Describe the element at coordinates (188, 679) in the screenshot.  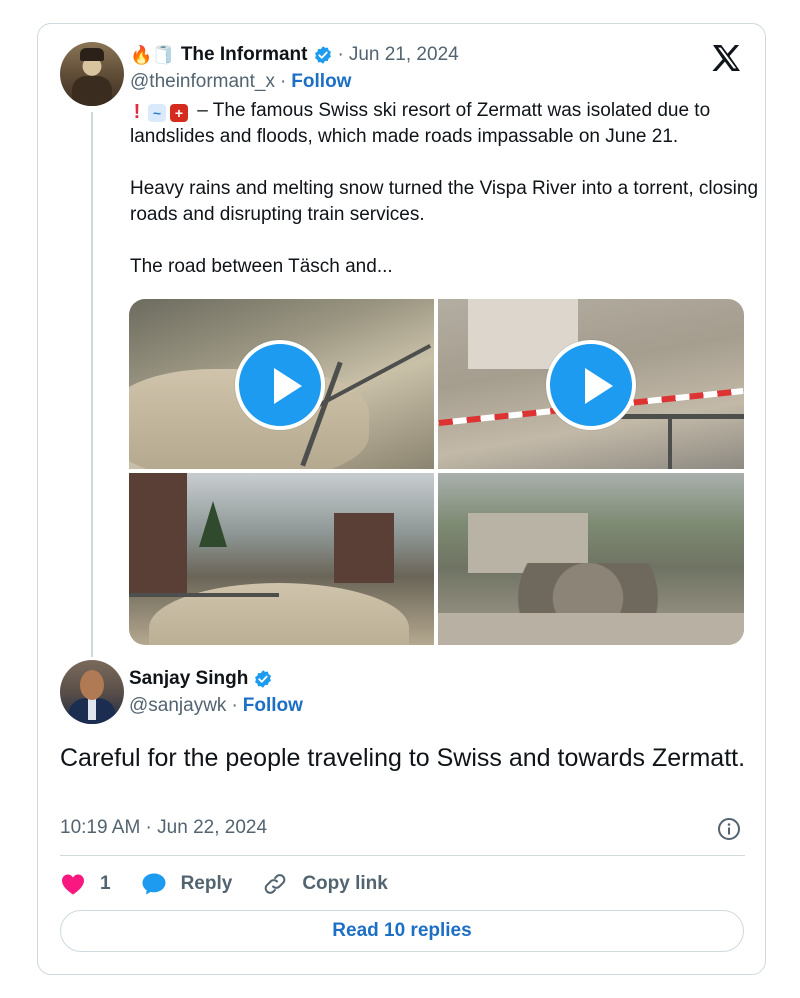
I see `sanjay-author-name: Sanjay Singh` at that location.